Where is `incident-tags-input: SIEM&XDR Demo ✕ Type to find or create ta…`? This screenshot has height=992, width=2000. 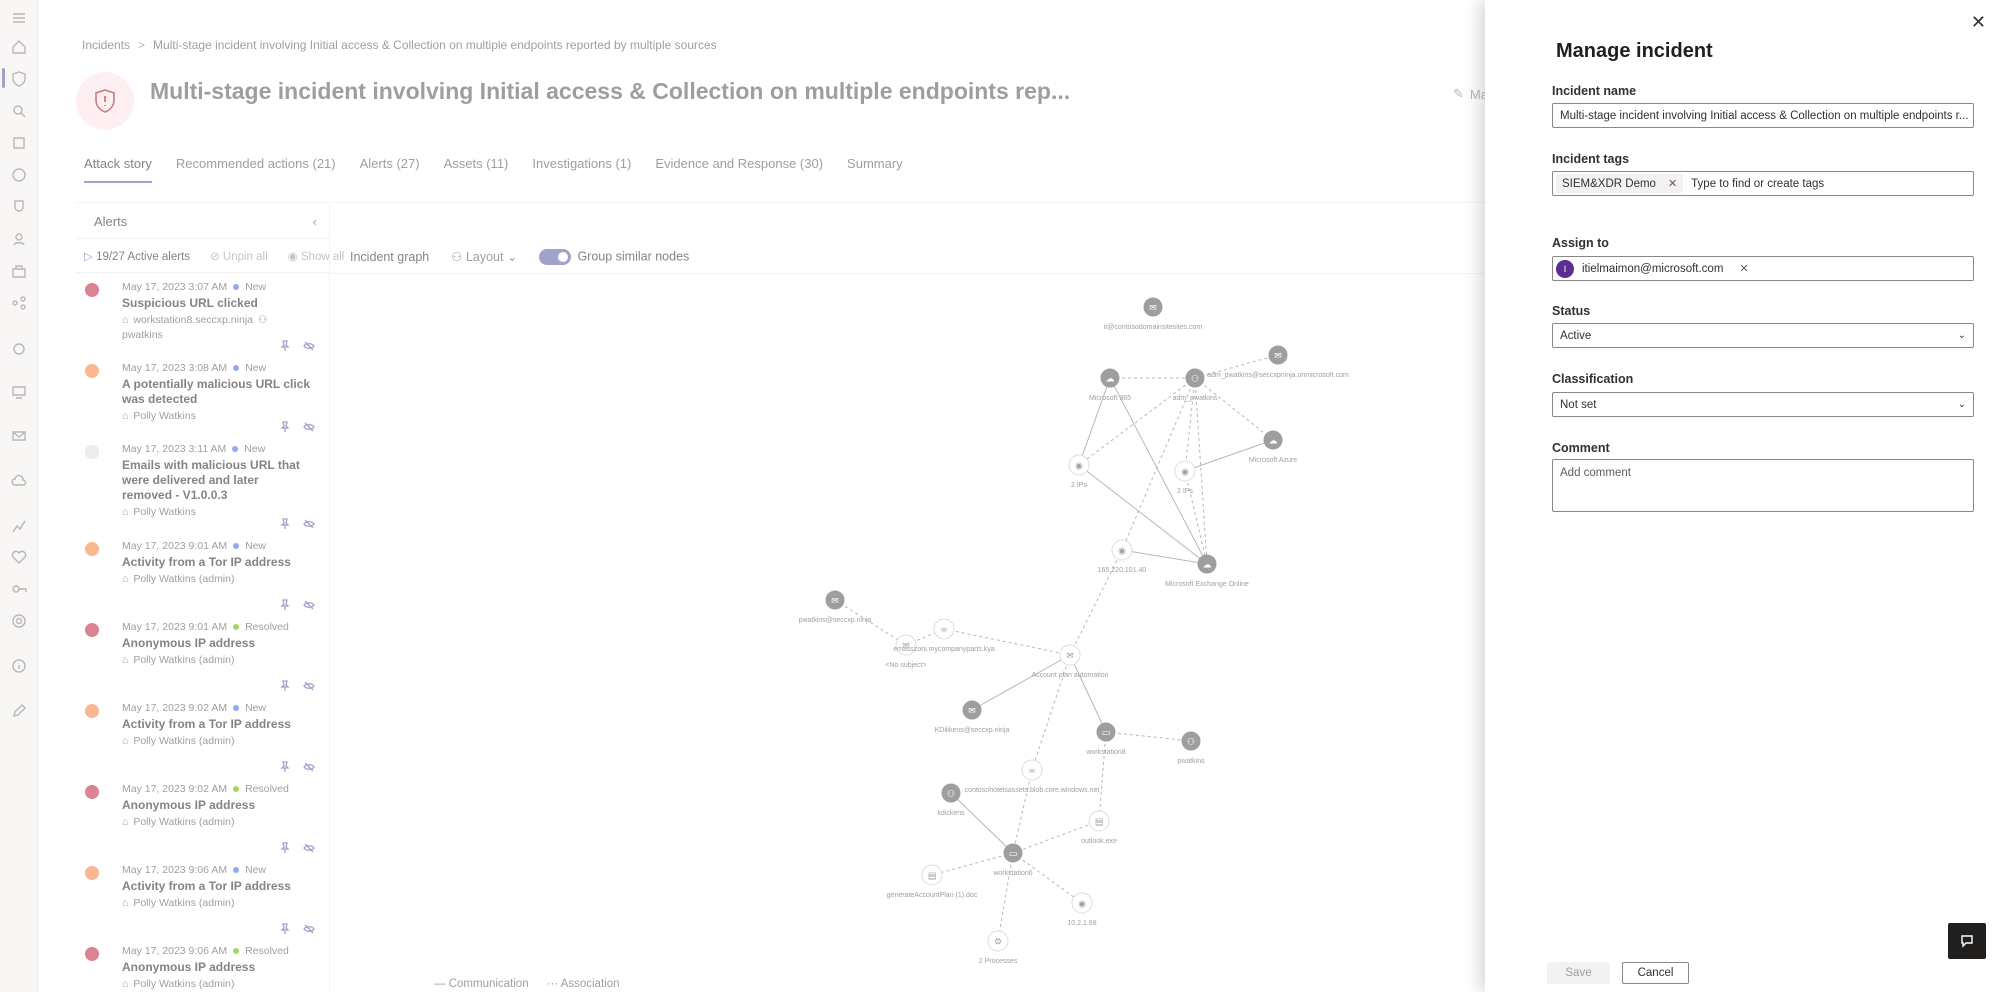
incident-tags-input: SIEM&XDR Demo ✕ Type to find or create ta… is located at coordinates (1763, 183).